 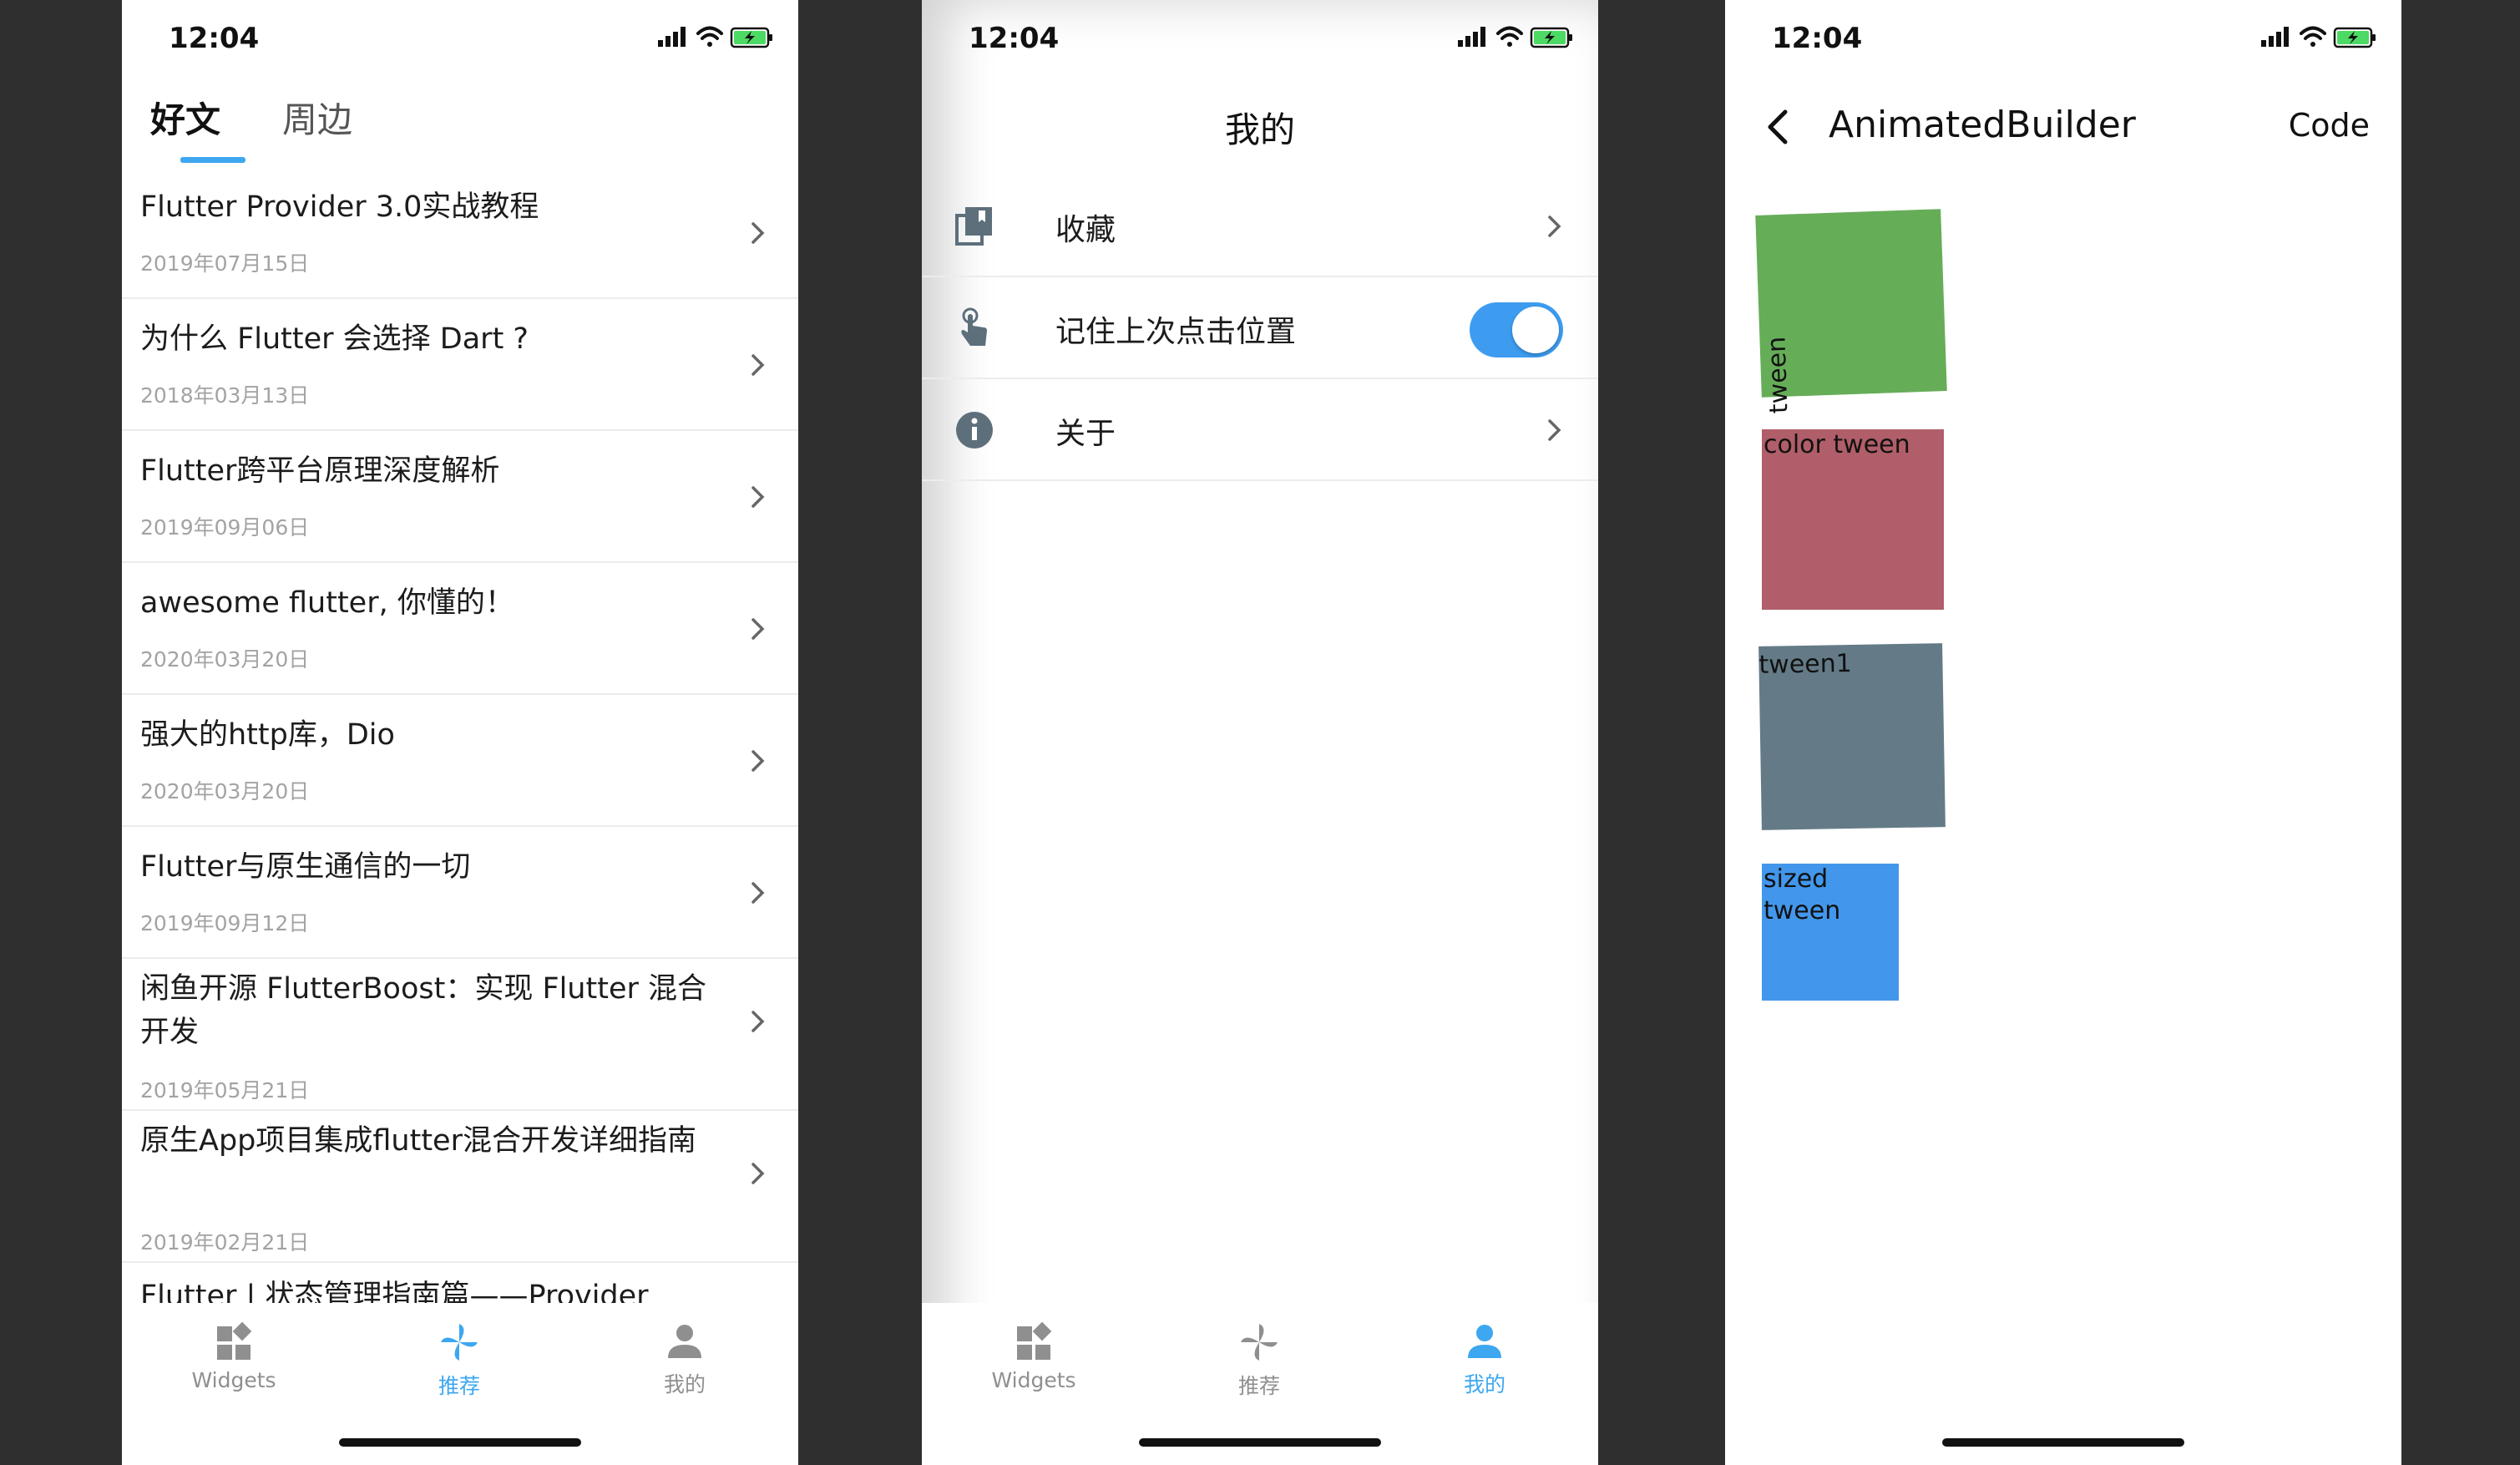 What do you see at coordinates (1853, 519) in the screenshot?
I see `color-tween-box: color tween` at bounding box center [1853, 519].